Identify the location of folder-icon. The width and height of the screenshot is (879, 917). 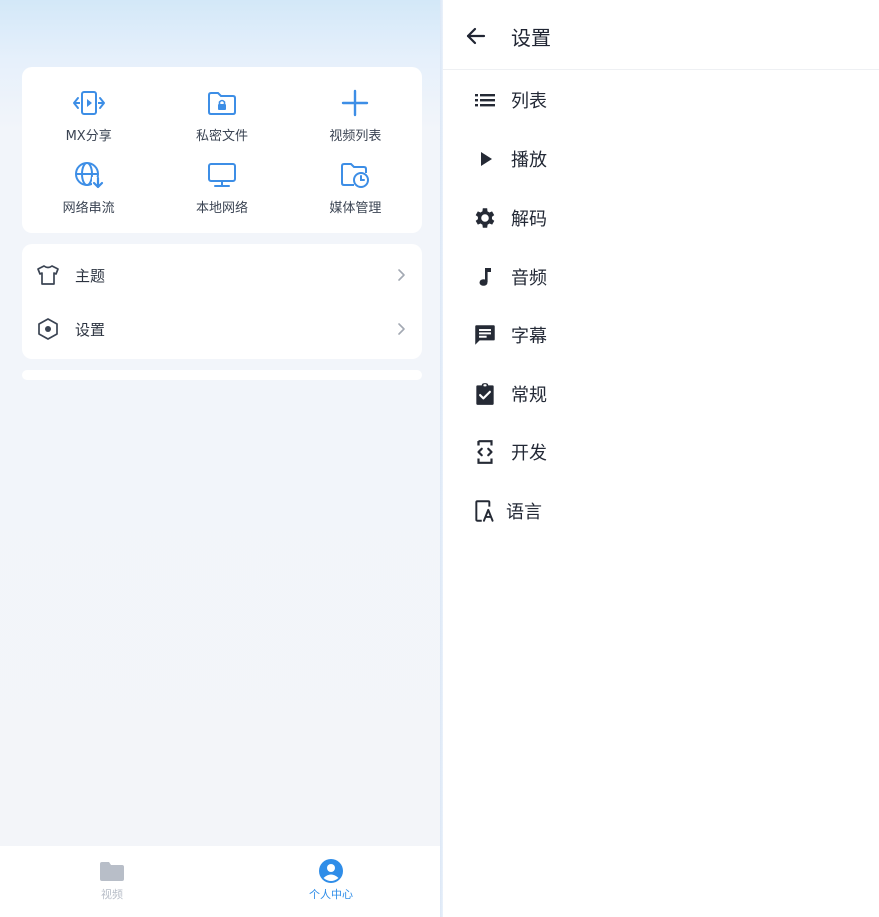
(112, 871).